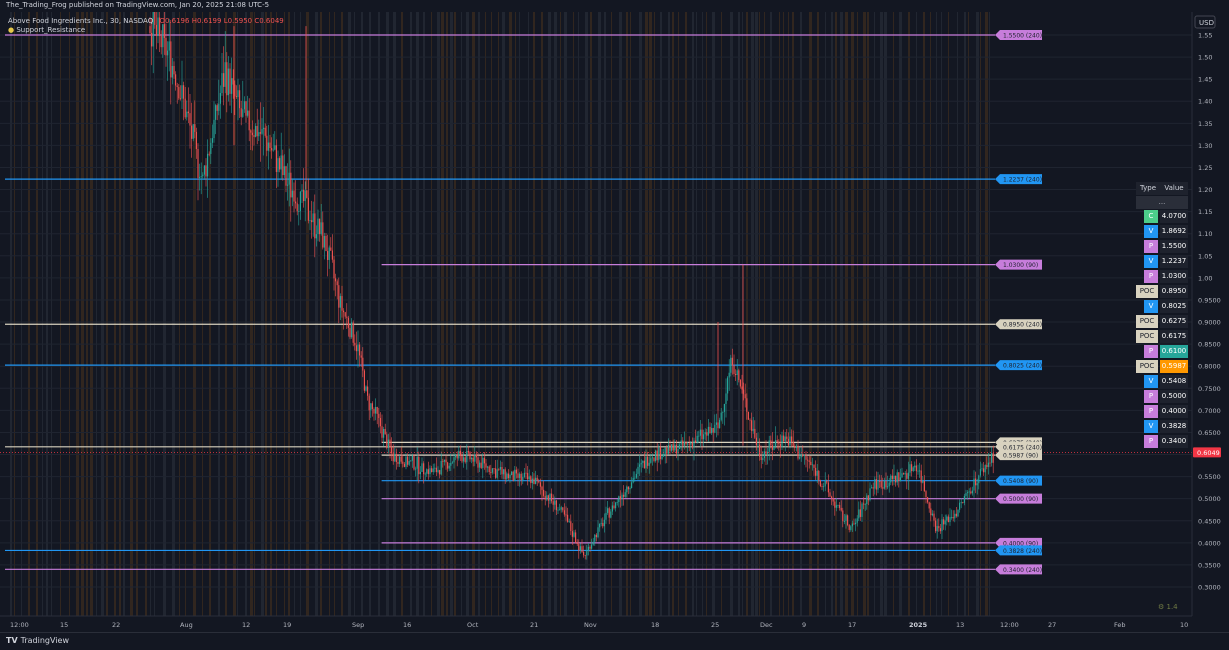 The image size is (1229, 650). Describe the element at coordinates (1174, 306) in the screenshot. I see `table-value-cell: 0.8025` at that location.